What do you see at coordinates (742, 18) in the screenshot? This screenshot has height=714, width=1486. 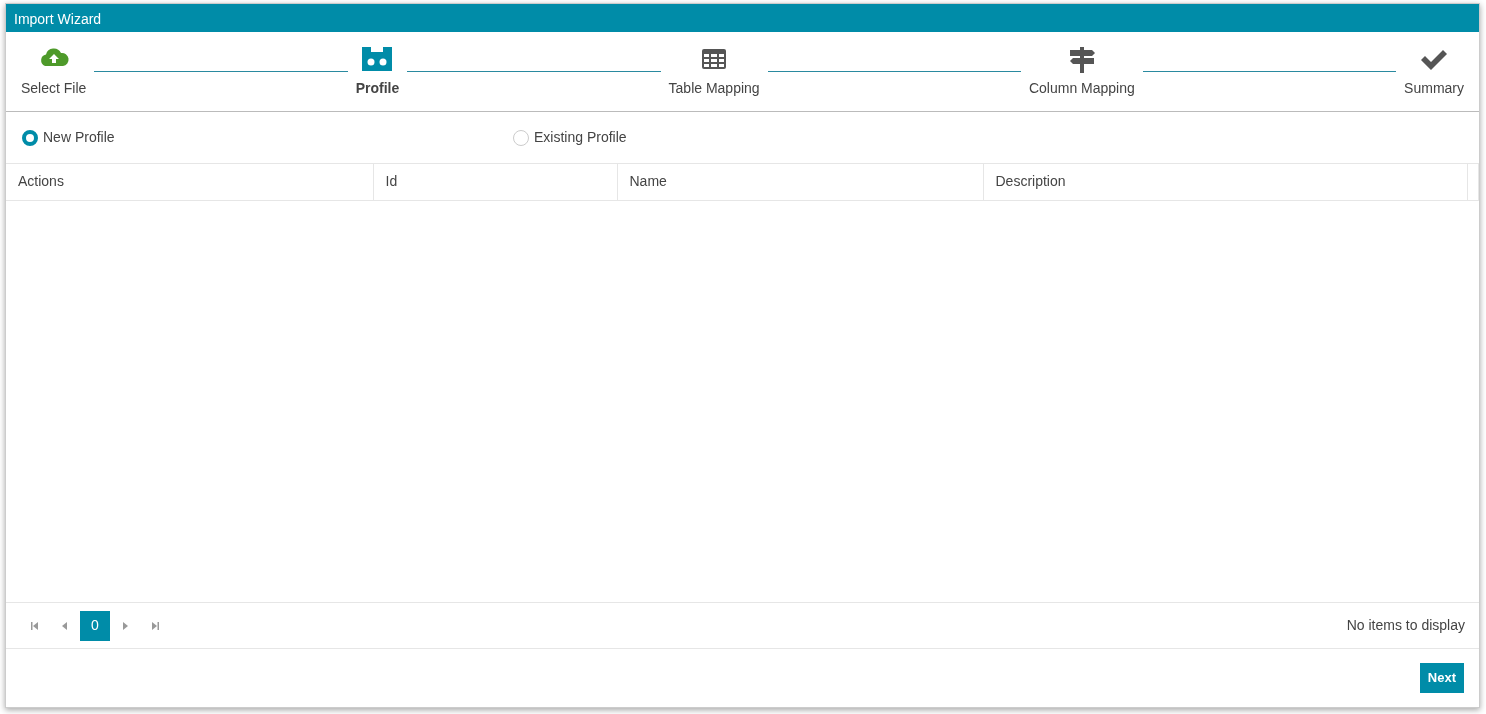 I see `window-title: Import Wizard` at bounding box center [742, 18].